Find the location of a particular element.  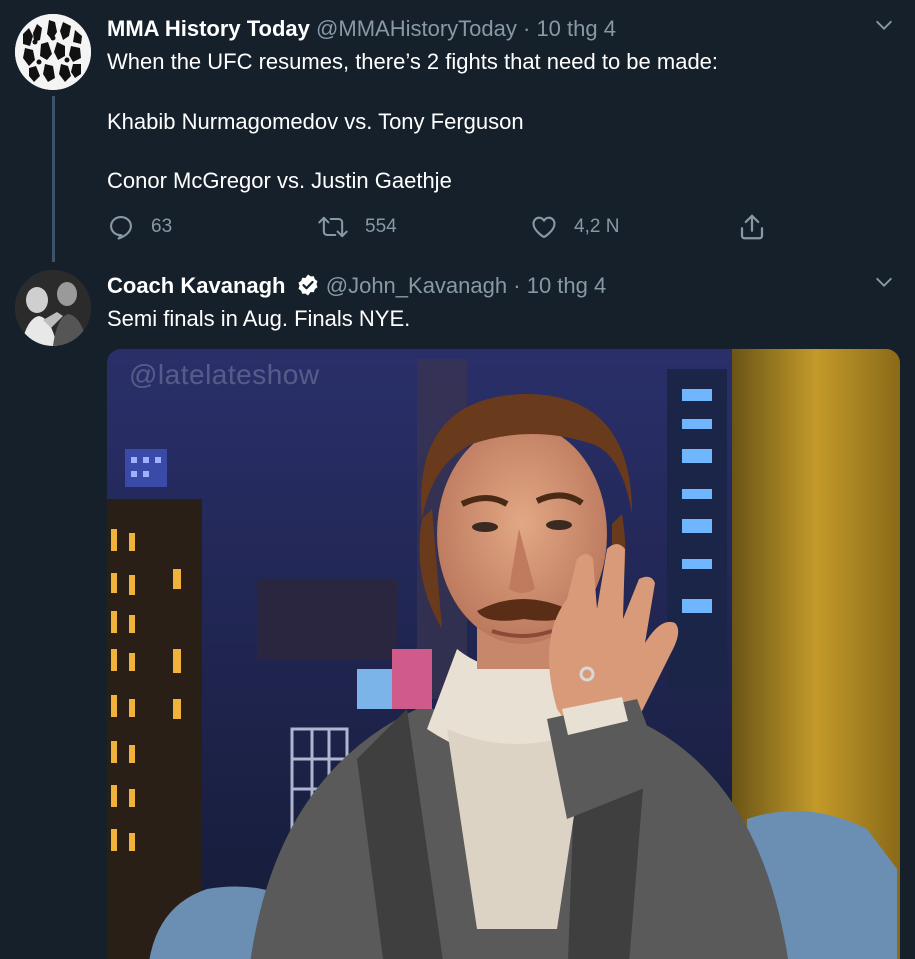

like-button: 4,2 N is located at coordinates (574, 227).